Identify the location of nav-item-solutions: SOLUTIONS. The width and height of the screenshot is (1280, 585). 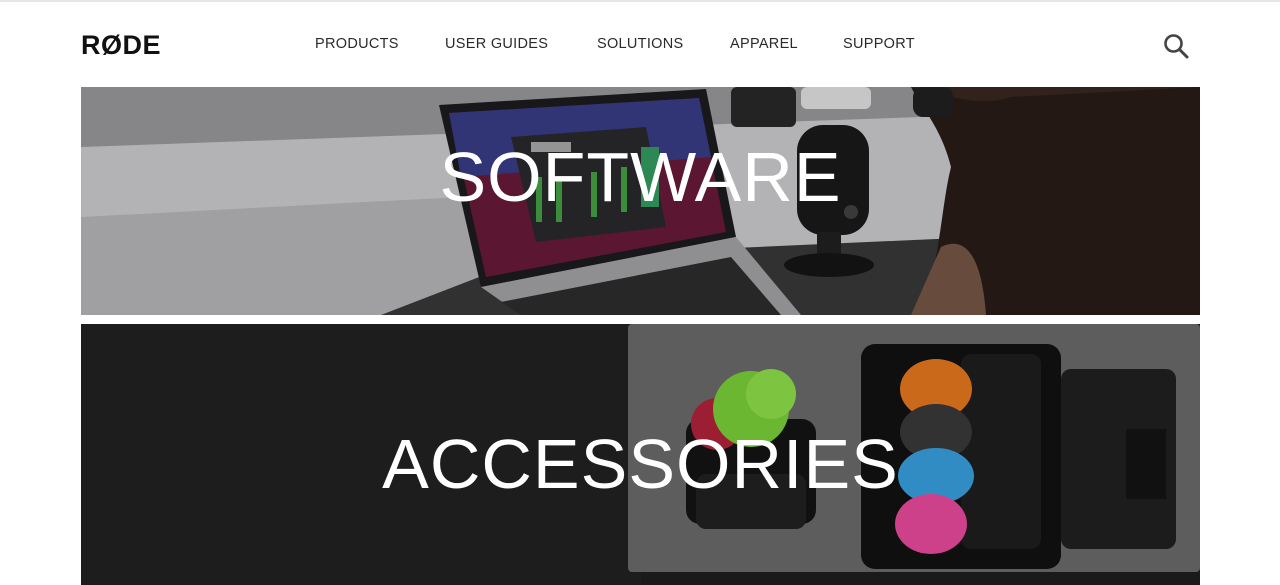
(640, 44).